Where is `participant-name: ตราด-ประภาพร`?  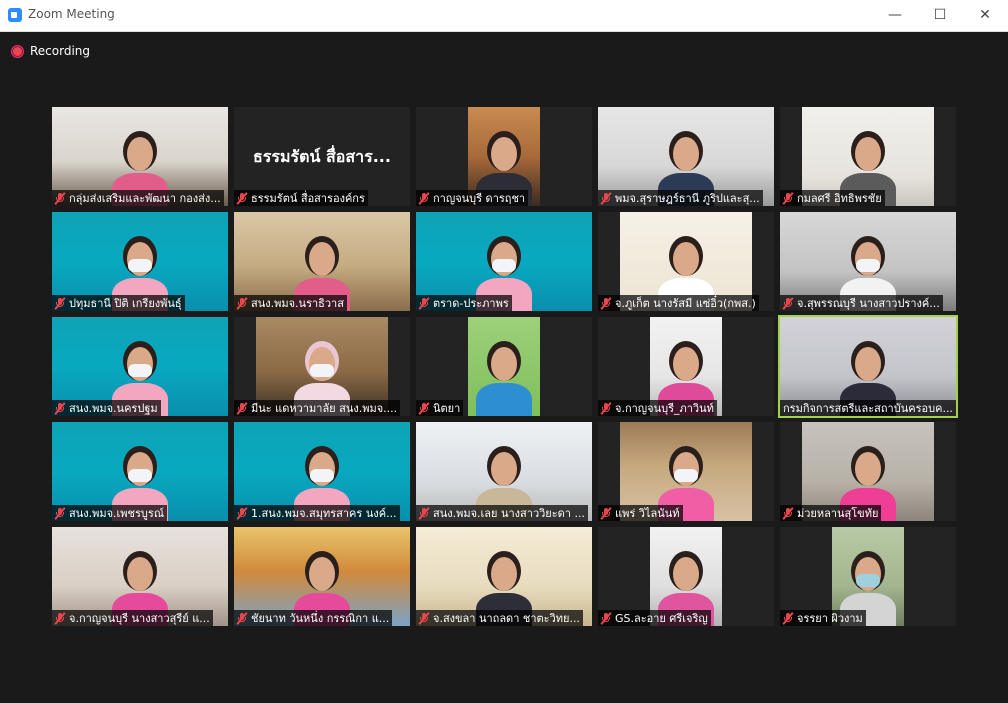 participant-name: ตราด-ประภาพร is located at coordinates (471, 303).